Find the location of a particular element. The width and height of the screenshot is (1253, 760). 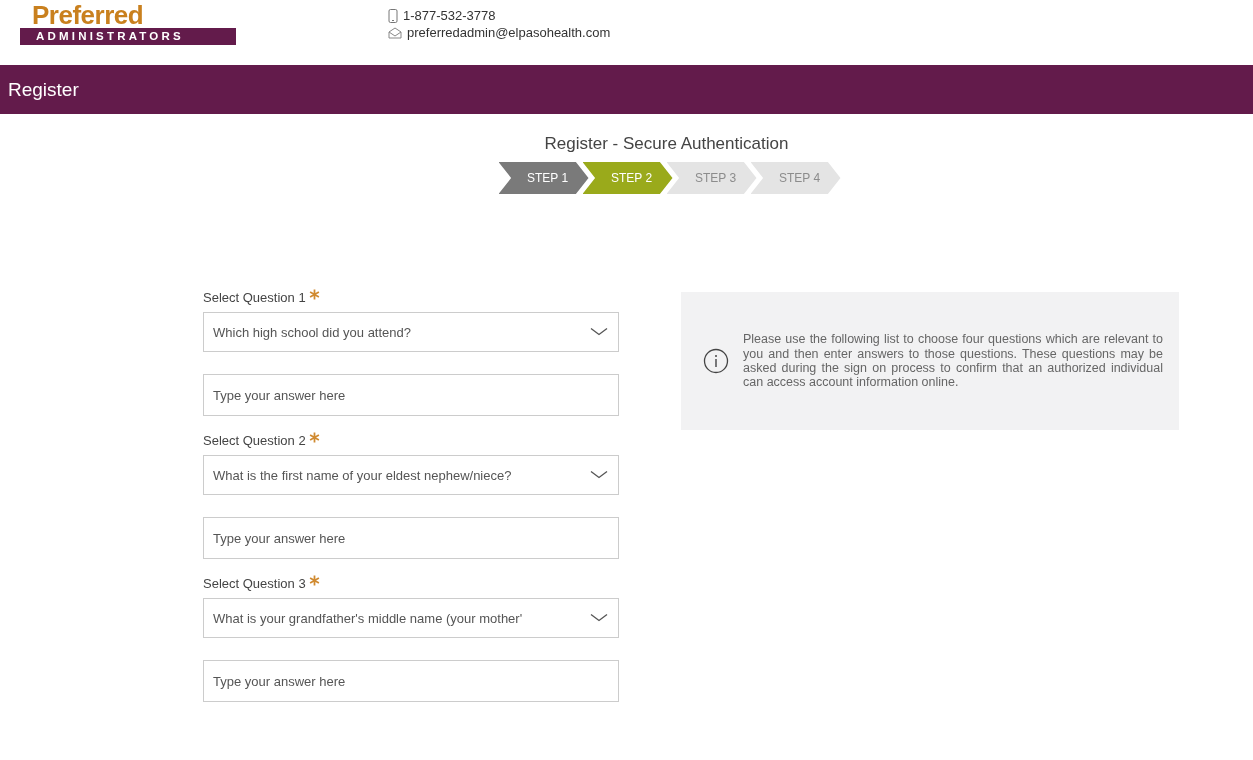

step-indicator: STEP 4 is located at coordinates (795, 178).